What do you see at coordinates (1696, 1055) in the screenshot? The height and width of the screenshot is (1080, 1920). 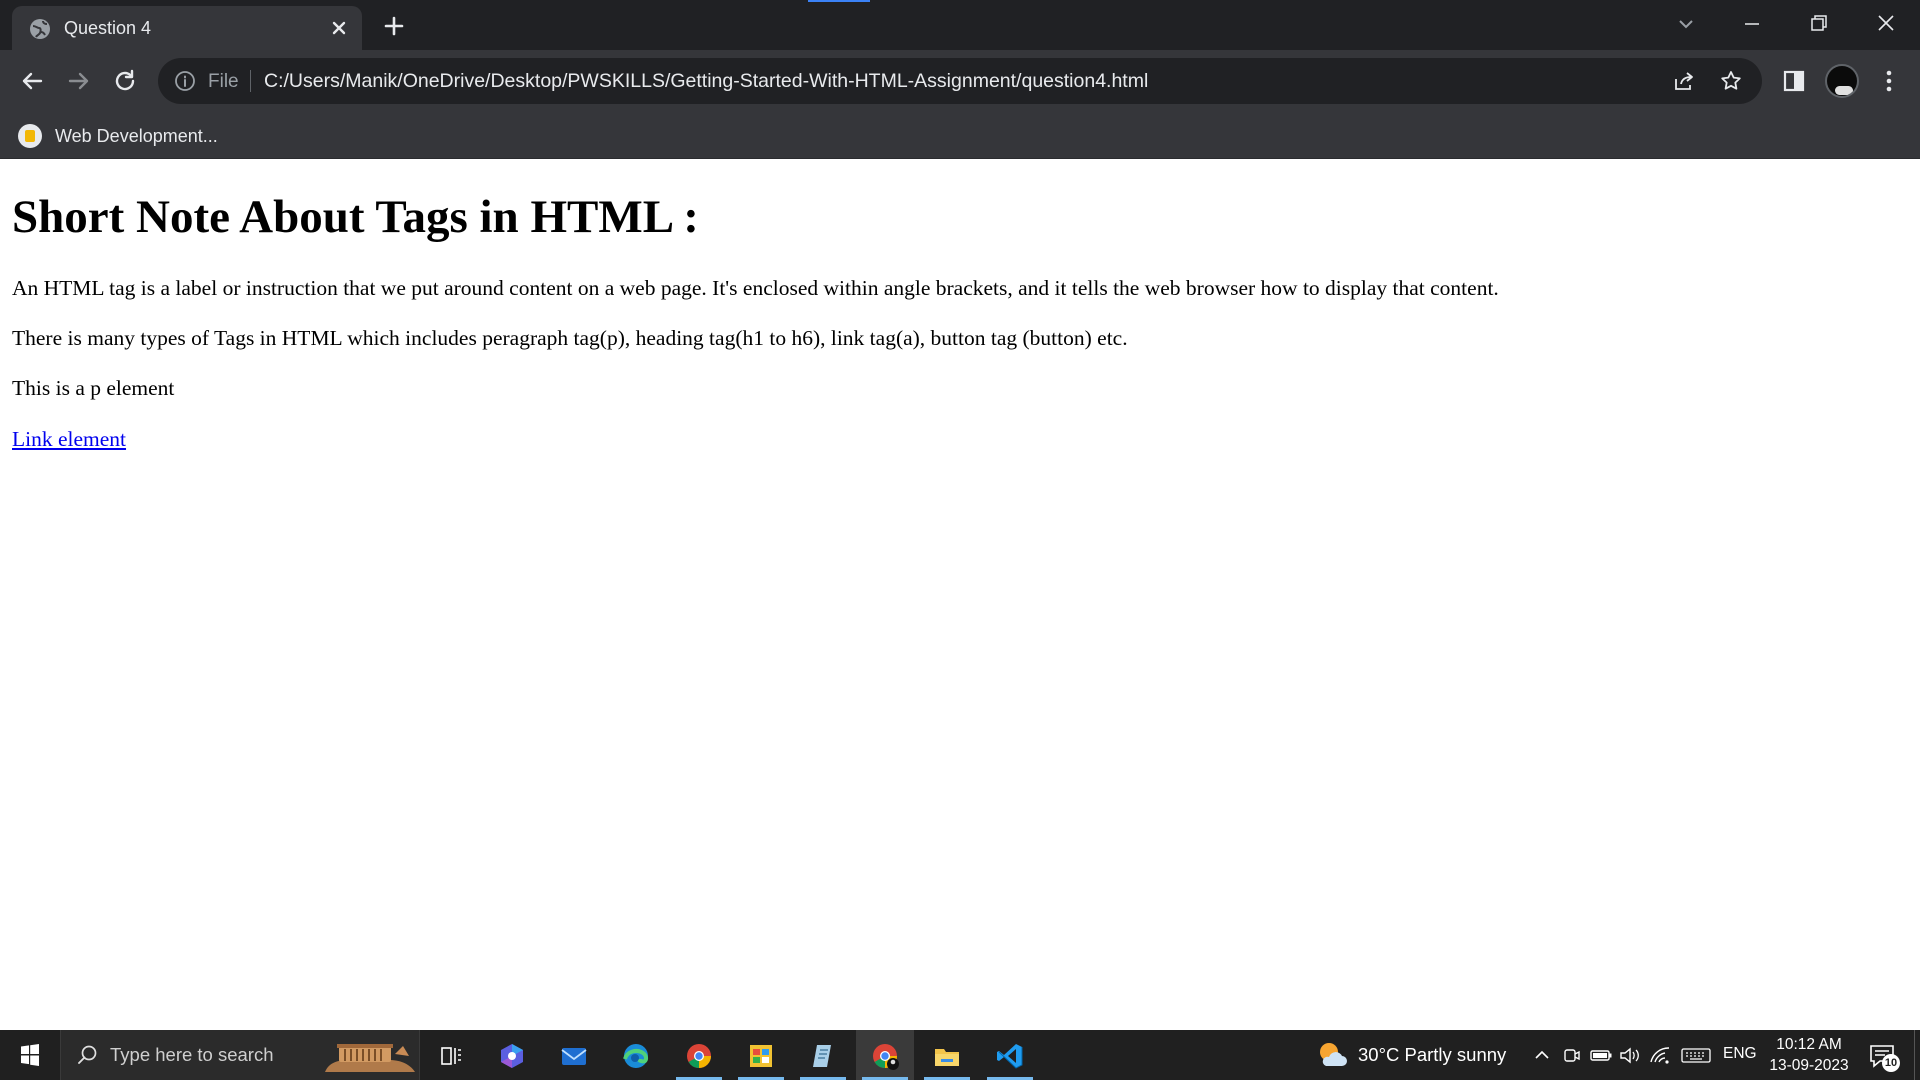 I see `keyboard-icon` at bounding box center [1696, 1055].